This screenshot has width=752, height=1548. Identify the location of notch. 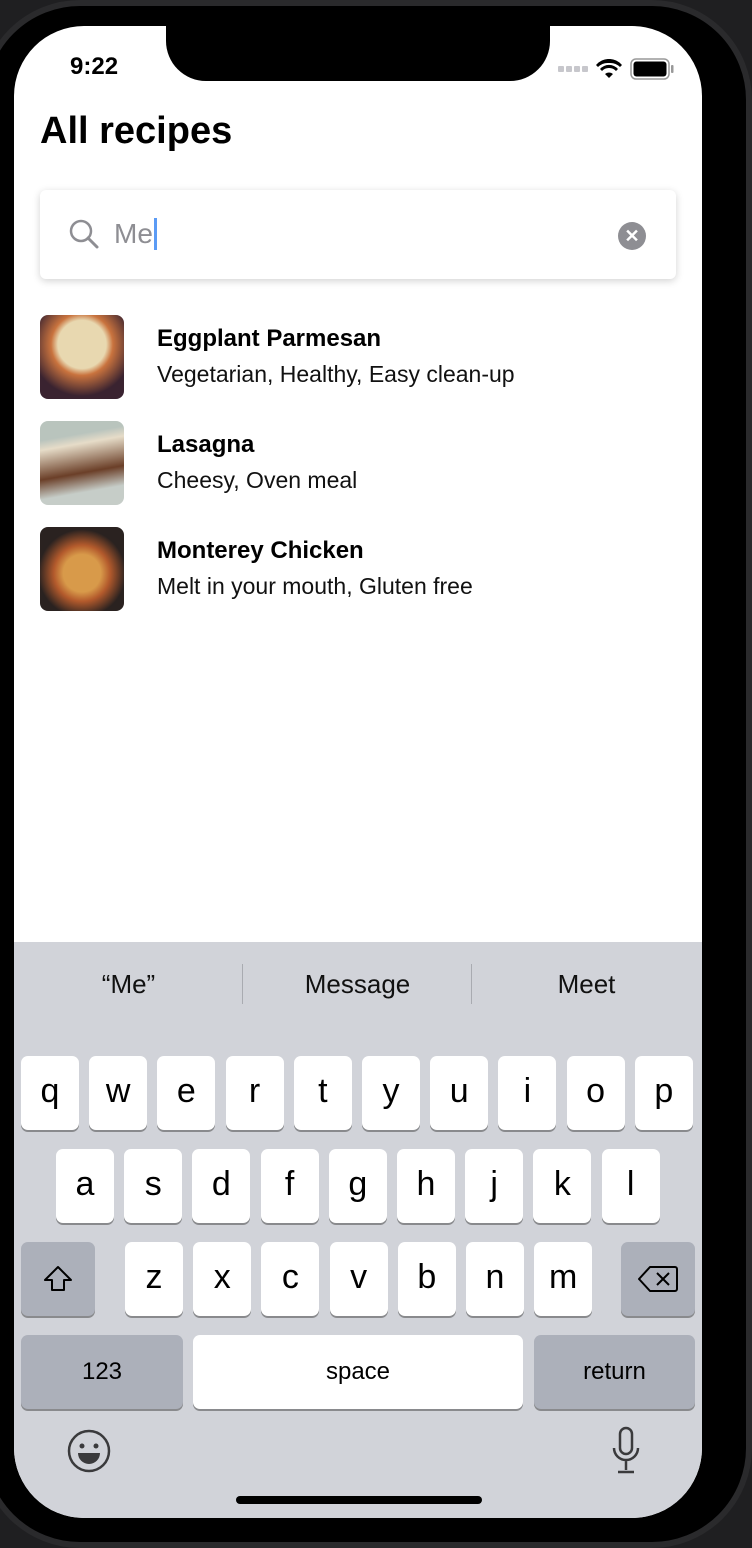
(358, 53).